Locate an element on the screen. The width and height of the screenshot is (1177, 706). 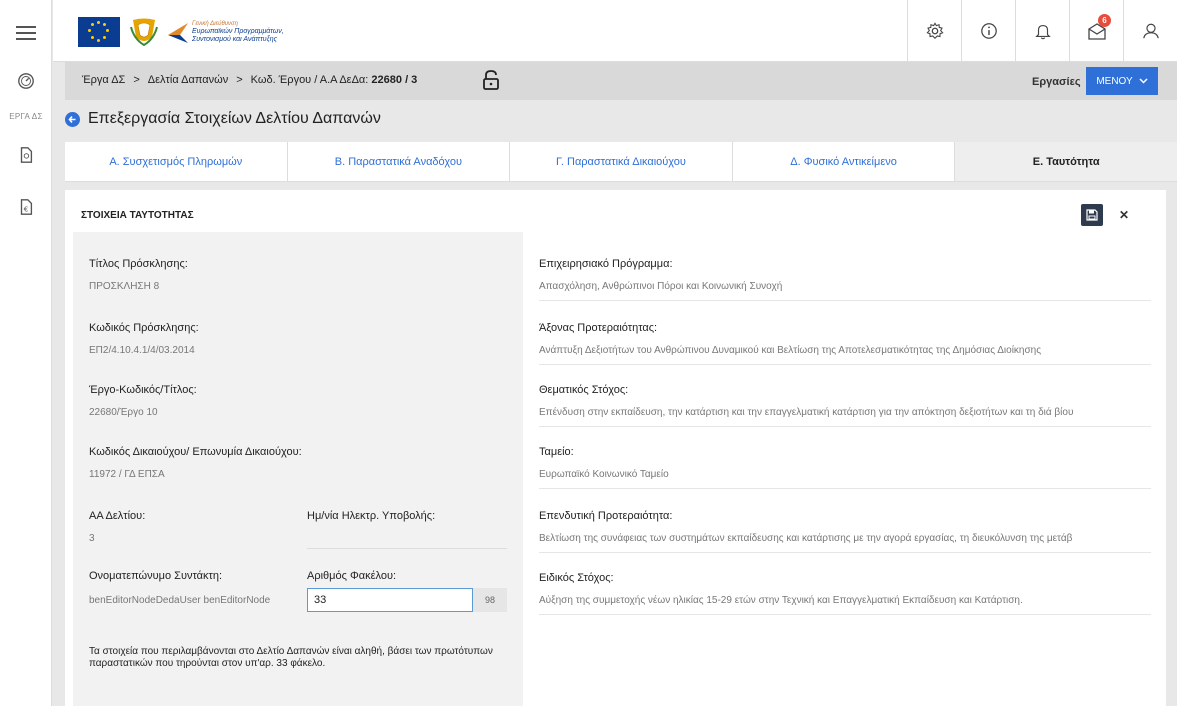
aa-field: ΑΑ Δελτίου: 3 is located at coordinates (117, 527).